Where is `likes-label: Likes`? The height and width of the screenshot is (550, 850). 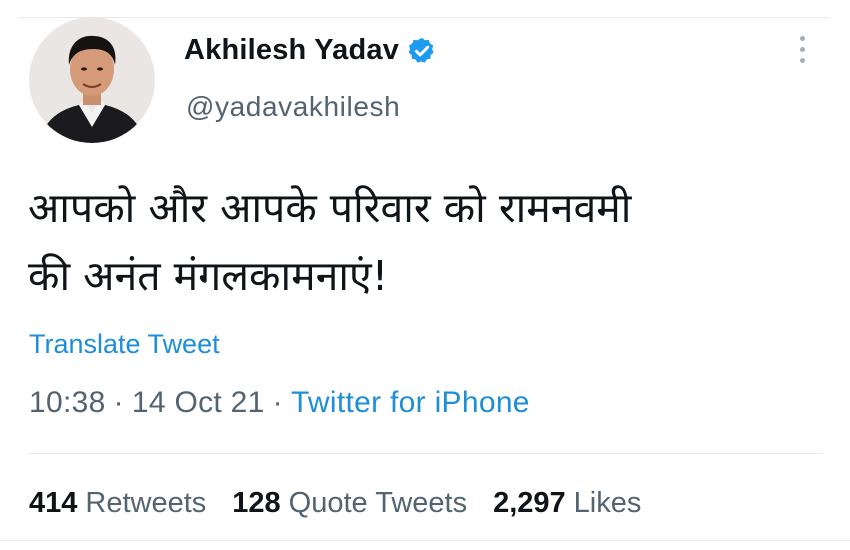
likes-label: Likes is located at coordinates (607, 503).